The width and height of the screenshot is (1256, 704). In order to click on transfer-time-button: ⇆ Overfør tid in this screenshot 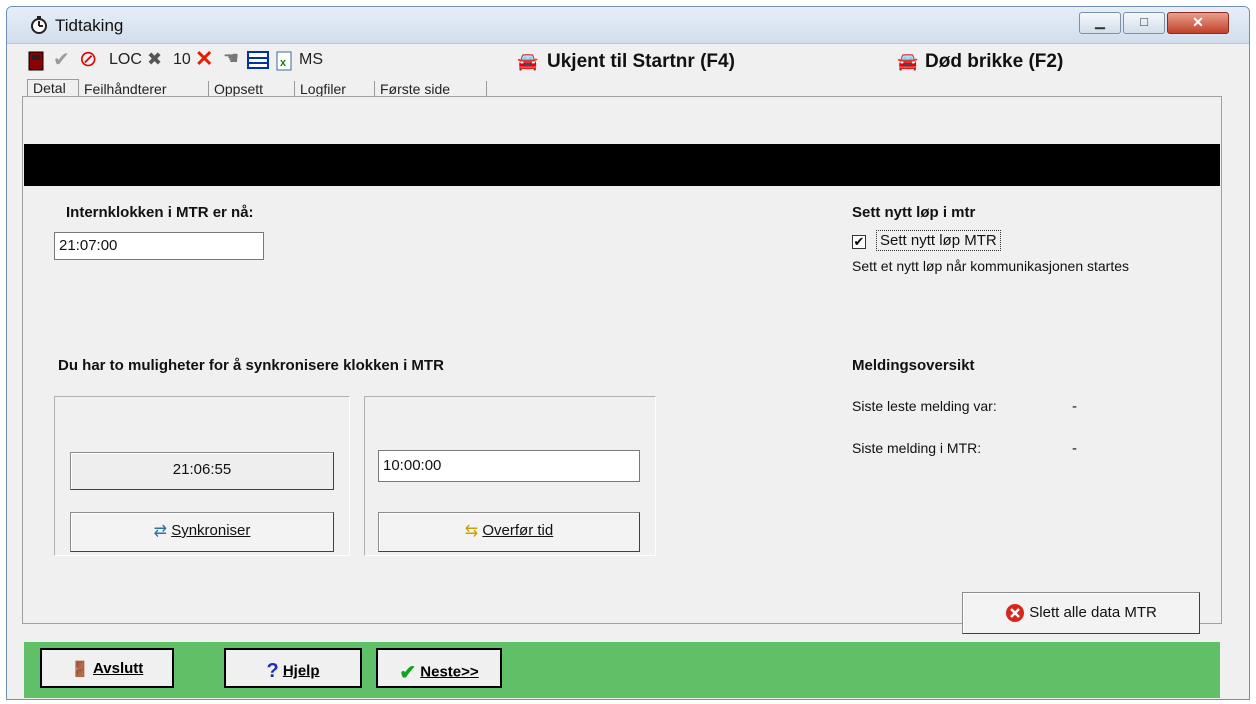, I will do `click(509, 532)`.